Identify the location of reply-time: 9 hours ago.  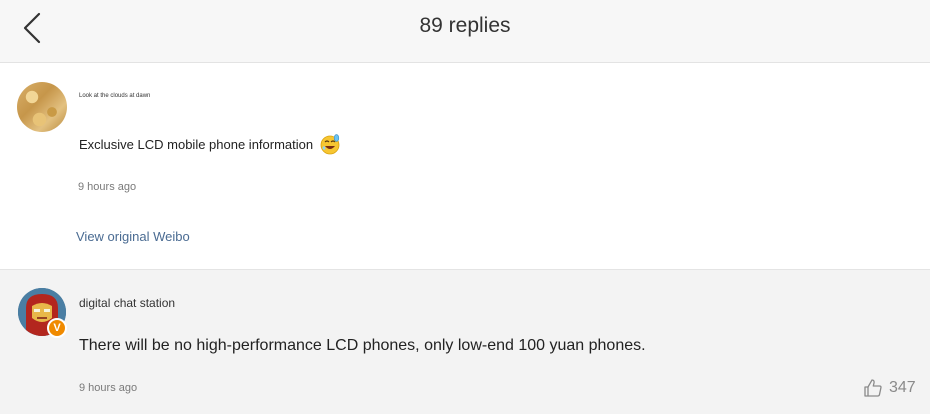
(108, 388).